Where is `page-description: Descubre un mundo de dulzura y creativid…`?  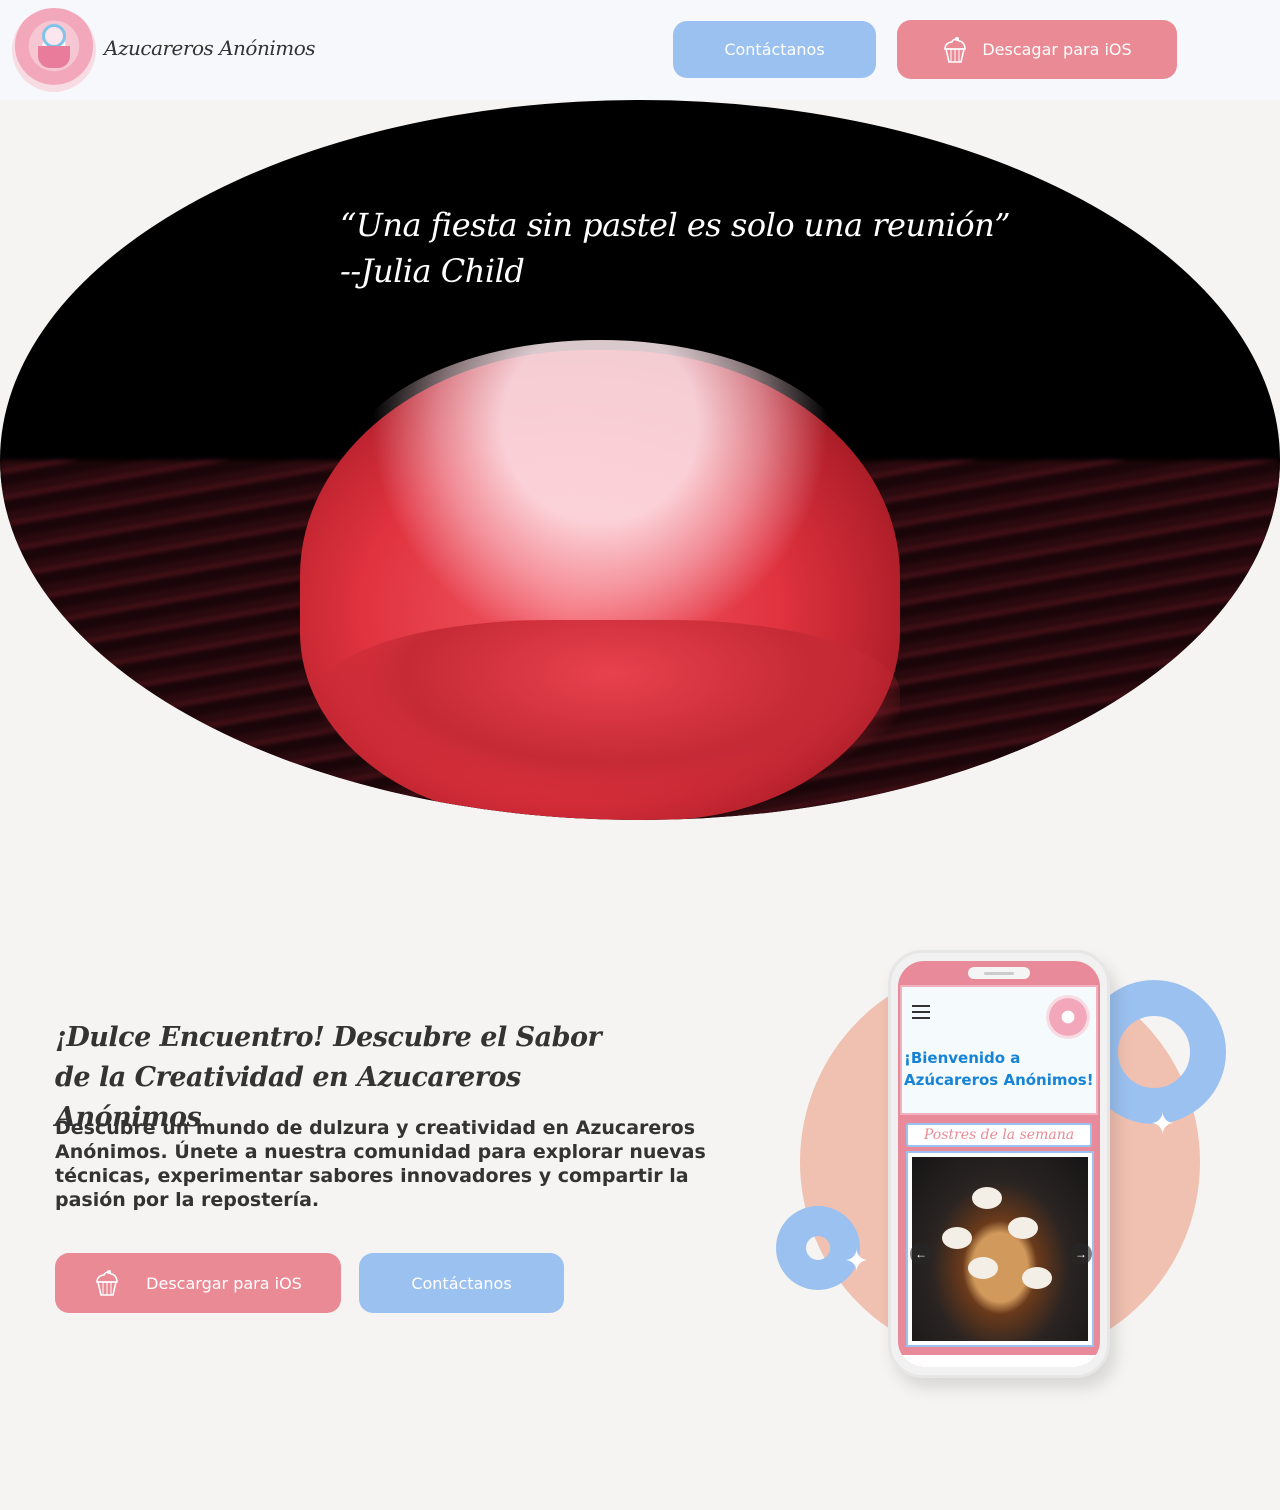 page-description: Descubre un mundo de dulzura y creativid… is located at coordinates (380, 1164).